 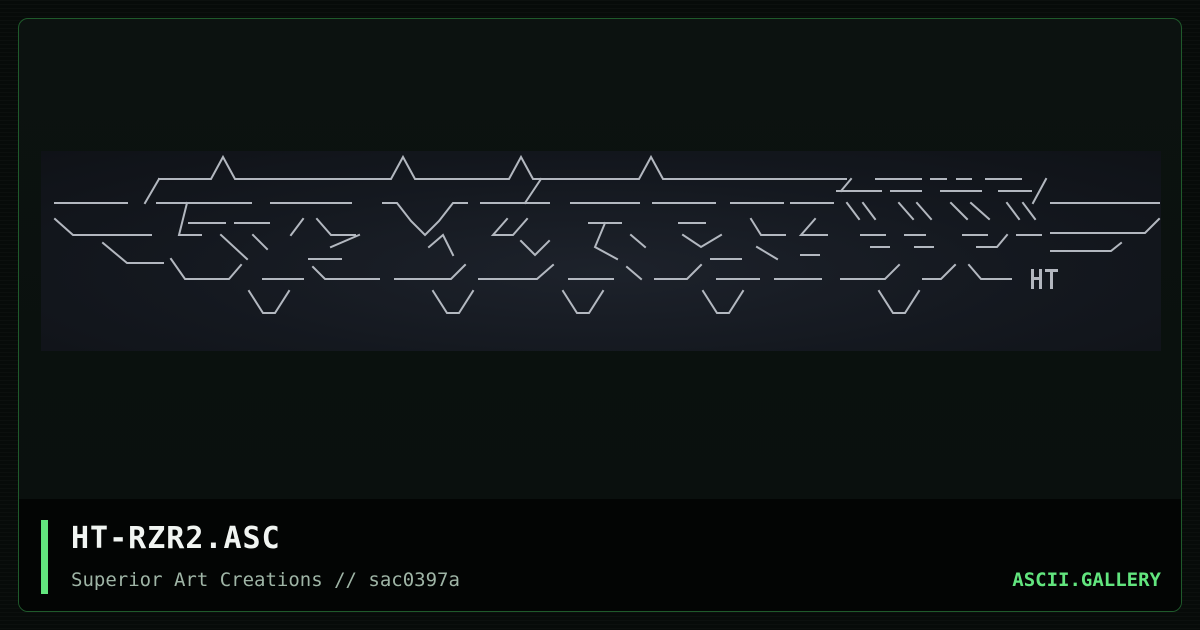 I want to click on site-brand: ASCII.GALLERY, so click(x=1086, y=580).